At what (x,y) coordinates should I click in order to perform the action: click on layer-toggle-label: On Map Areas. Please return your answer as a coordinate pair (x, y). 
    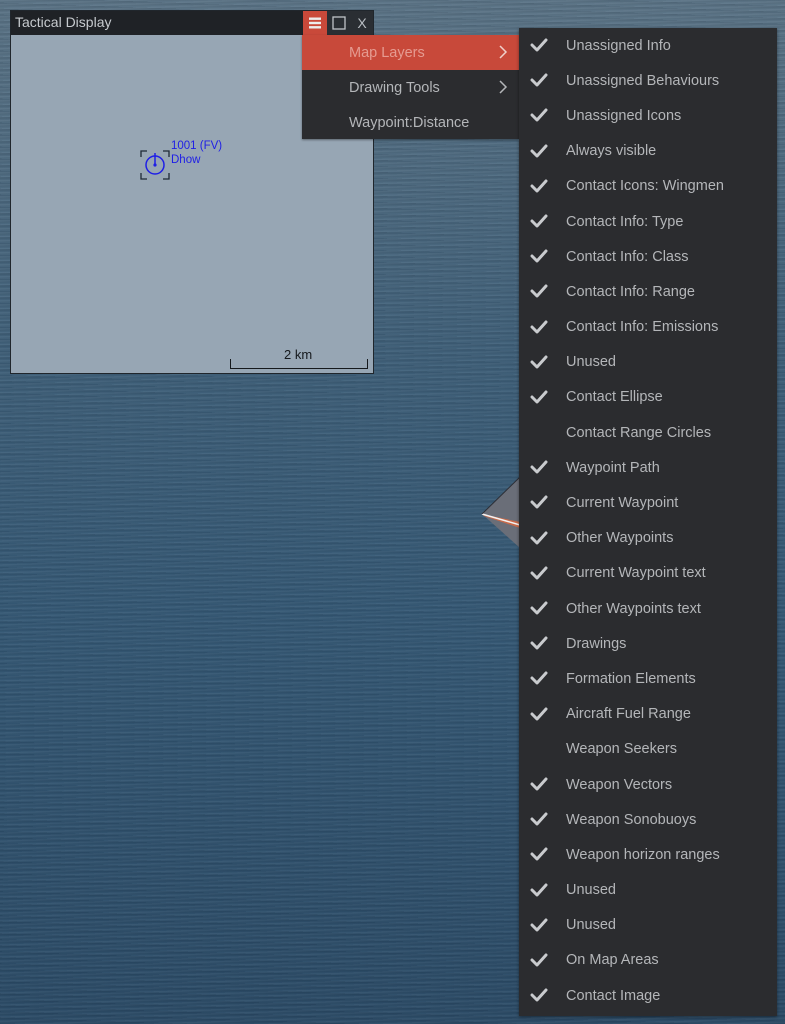
    Looking at the image, I should click on (612, 960).